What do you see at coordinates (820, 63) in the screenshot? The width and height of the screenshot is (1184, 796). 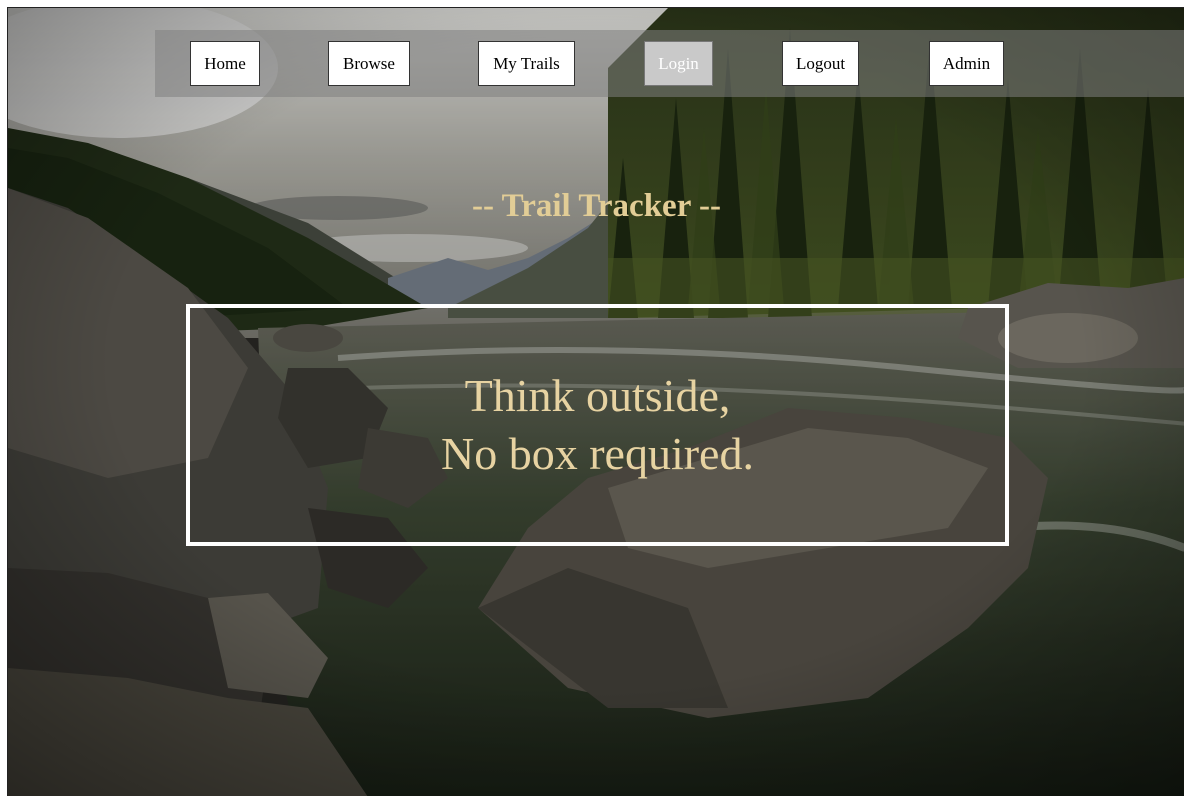 I see `nav-logout-button: Logout` at bounding box center [820, 63].